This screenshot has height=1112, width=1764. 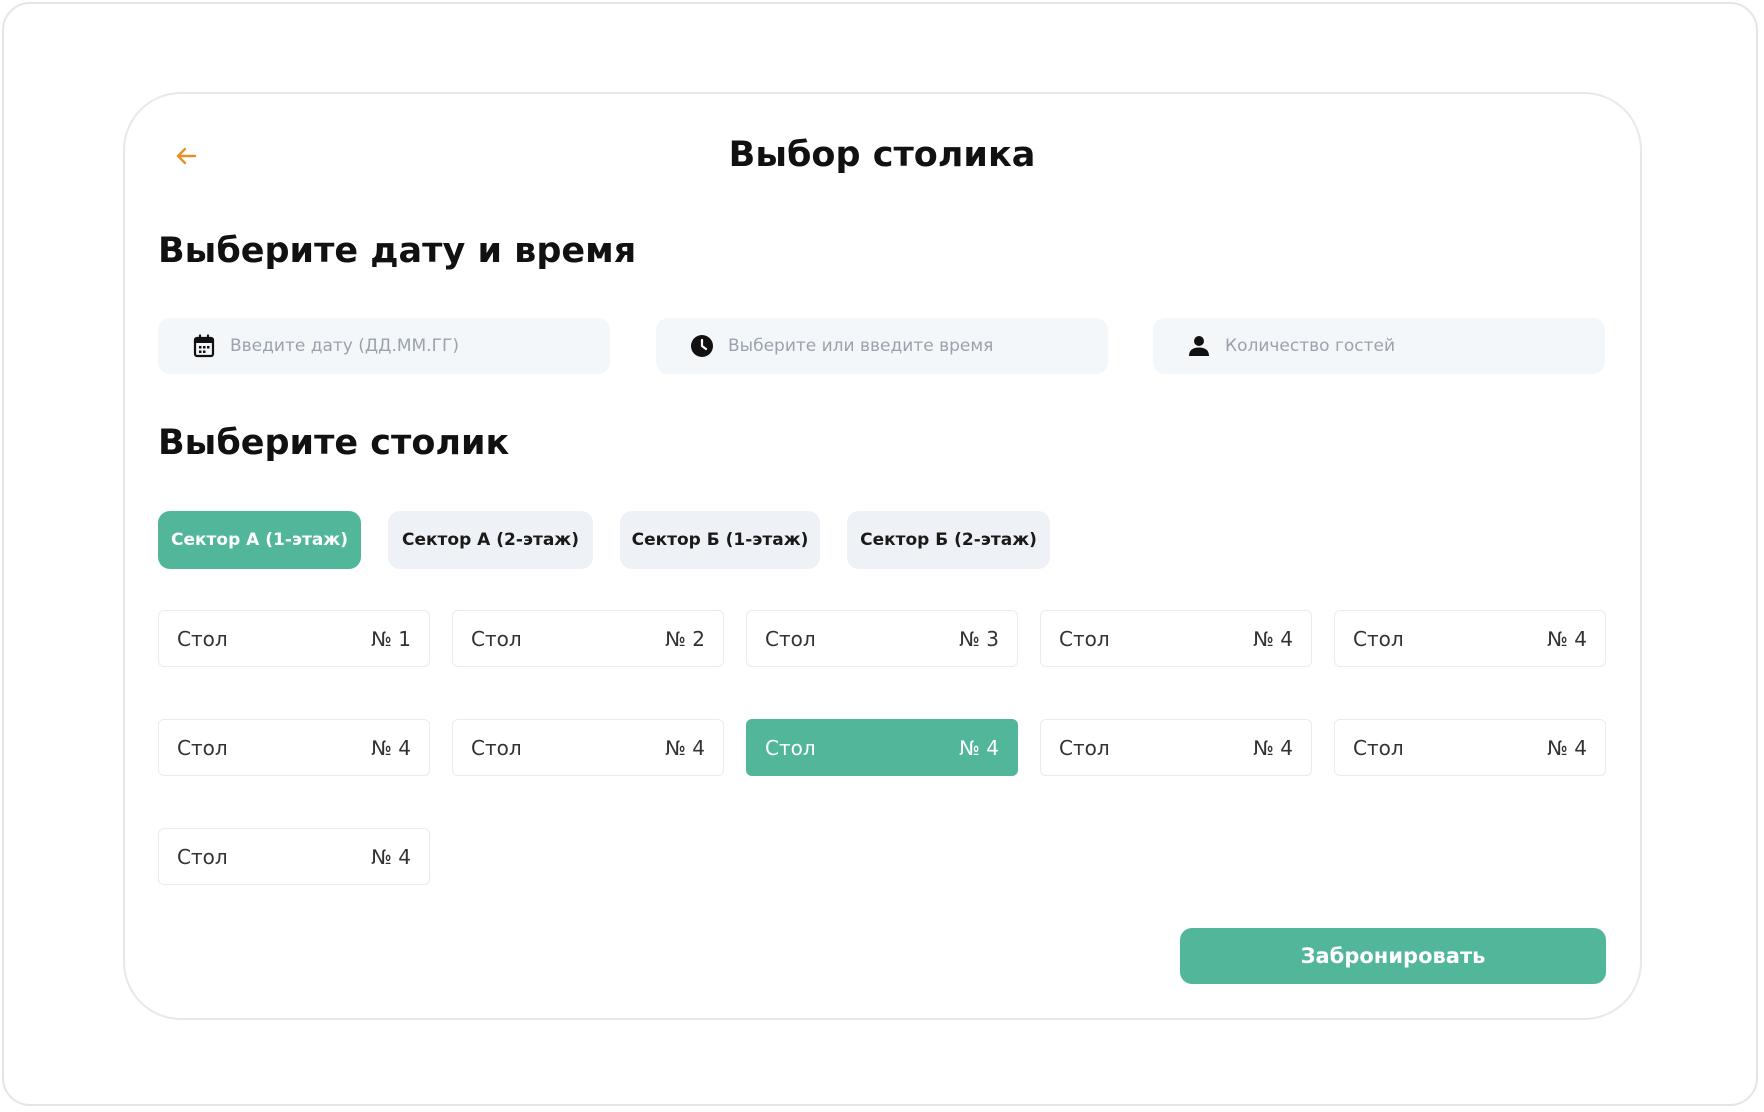 What do you see at coordinates (979, 638) in the screenshot?
I see `table-number: № 3` at bounding box center [979, 638].